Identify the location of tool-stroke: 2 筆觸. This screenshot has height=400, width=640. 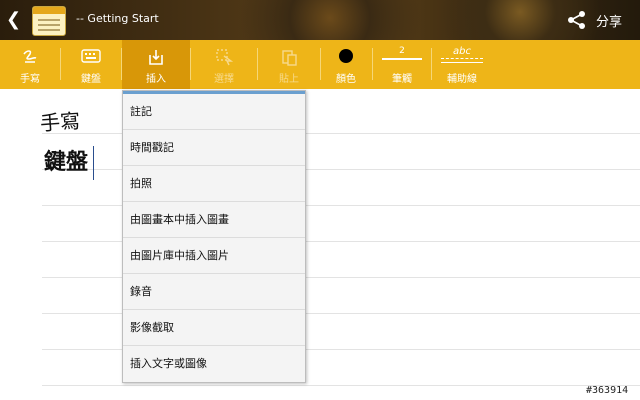
(402, 64).